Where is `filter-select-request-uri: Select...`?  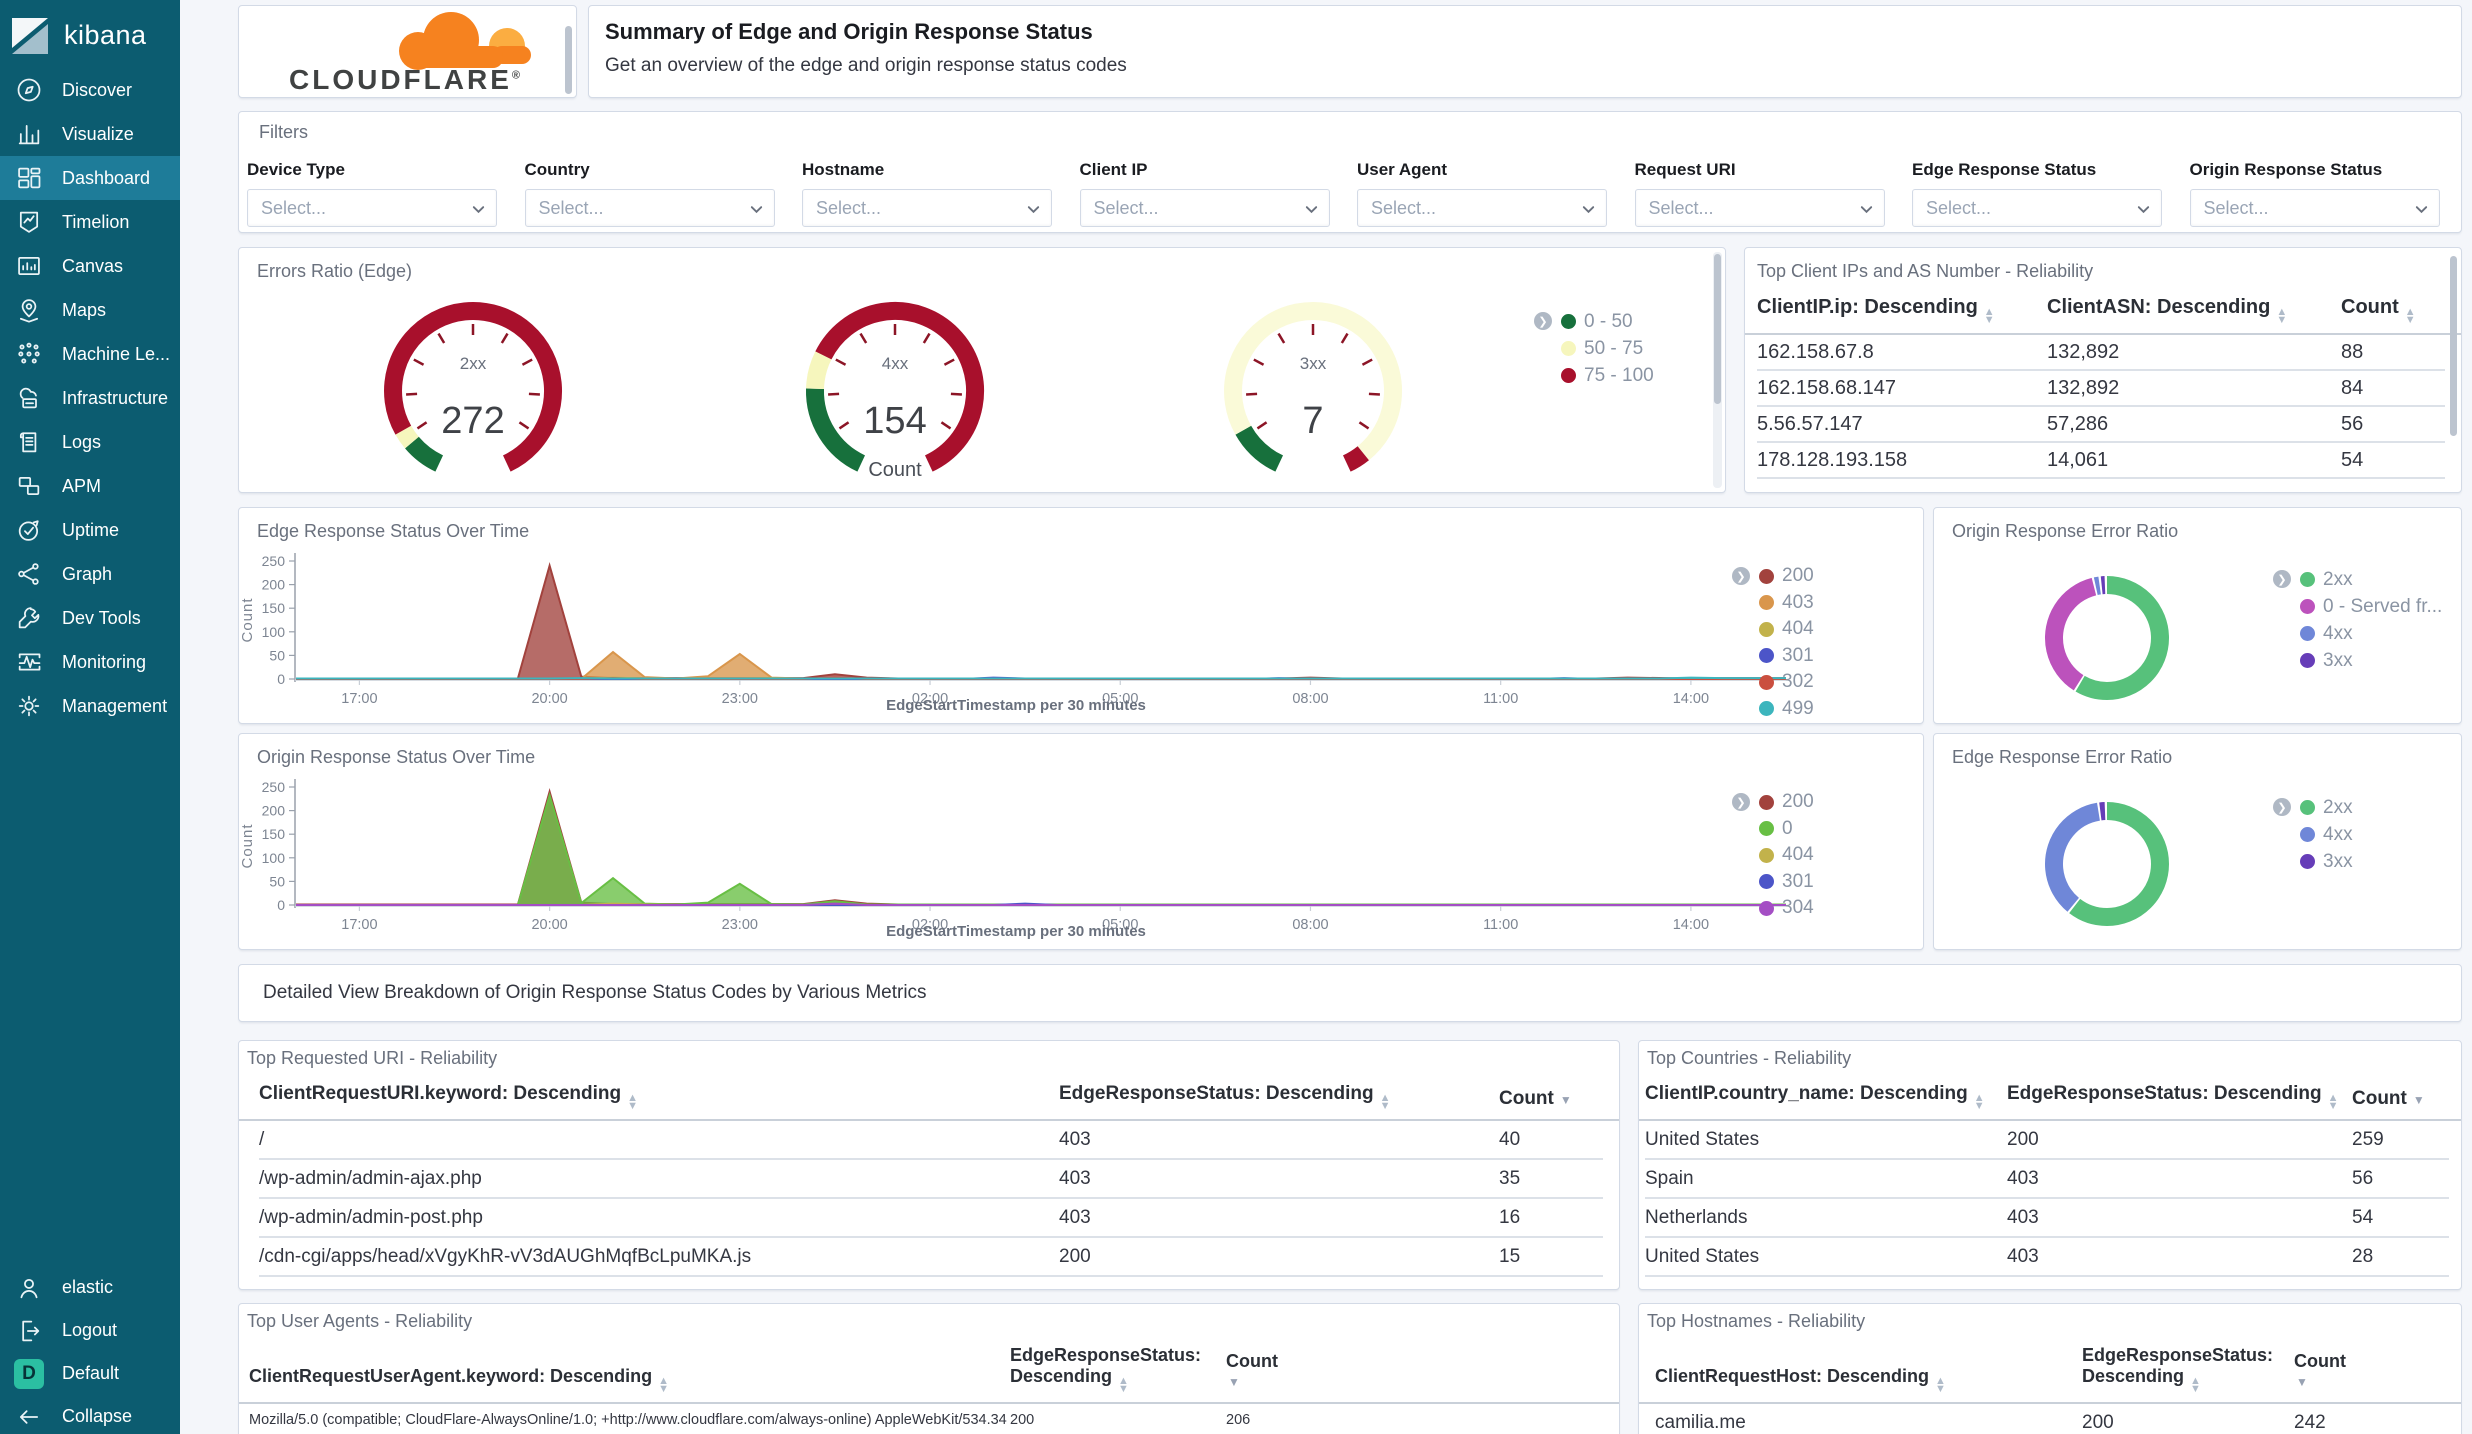
filter-select-request-uri: Select... is located at coordinates (1759, 208).